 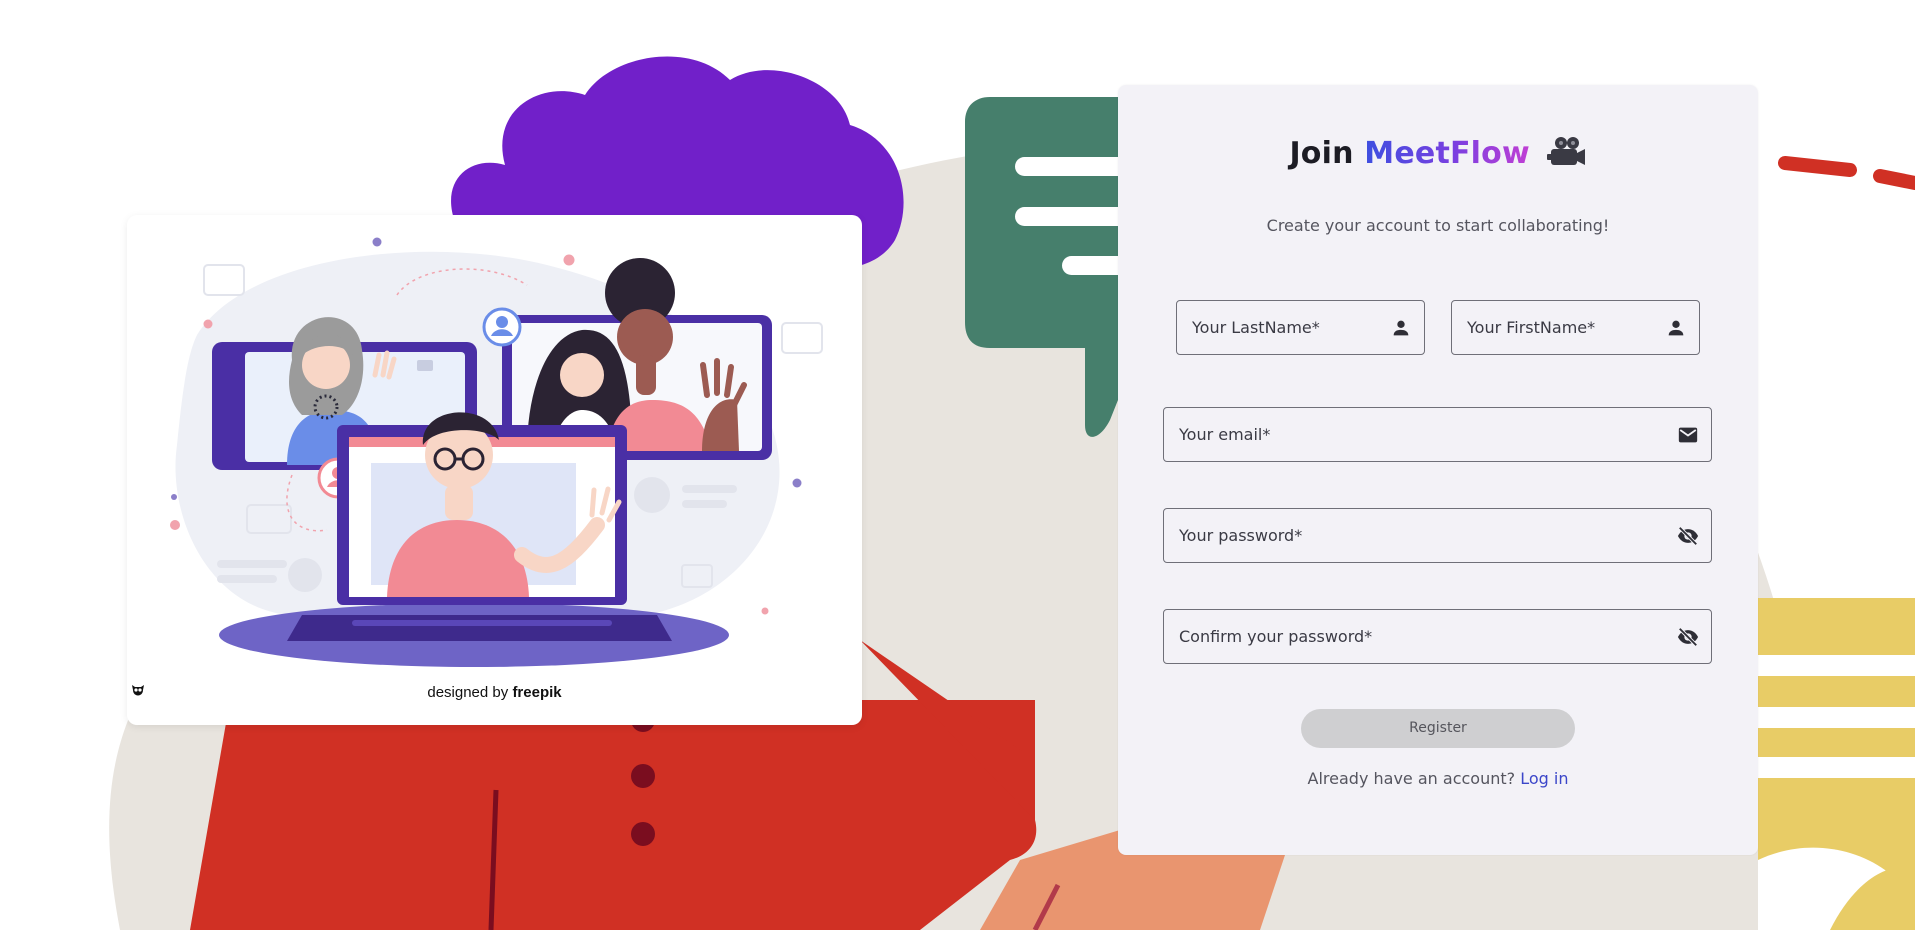 I want to click on lastname-placeholder: Your LastName*, so click(x=1256, y=327).